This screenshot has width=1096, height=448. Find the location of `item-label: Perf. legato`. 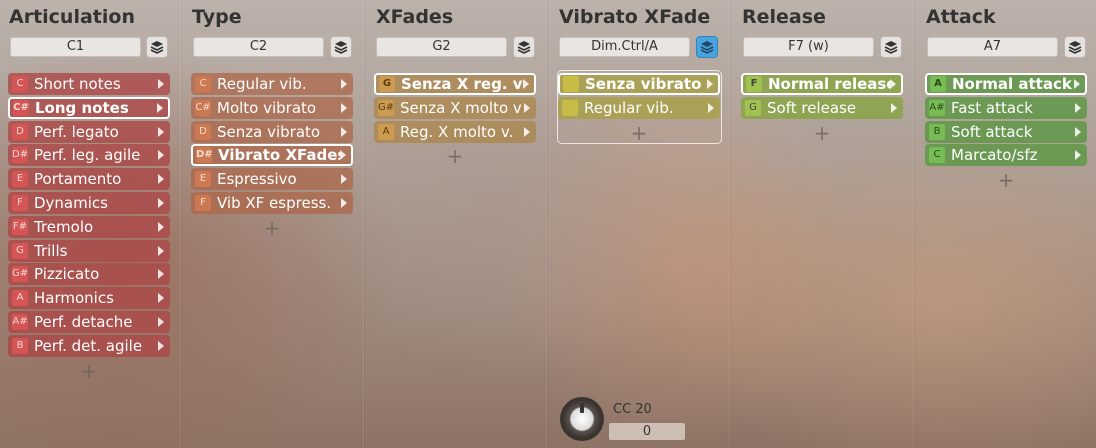

item-label: Perf. legato is located at coordinates (76, 131).